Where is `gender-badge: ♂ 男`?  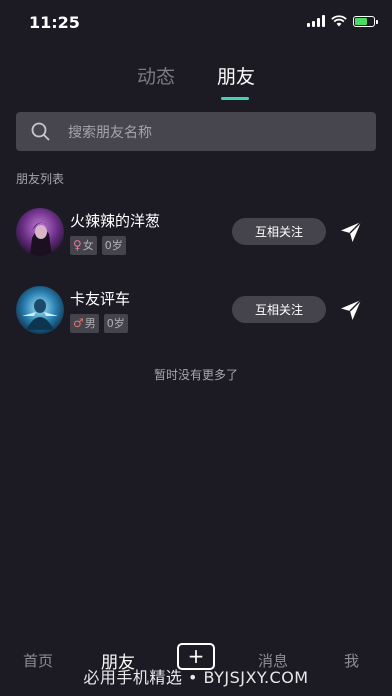 gender-badge: ♂ 男 is located at coordinates (84, 323).